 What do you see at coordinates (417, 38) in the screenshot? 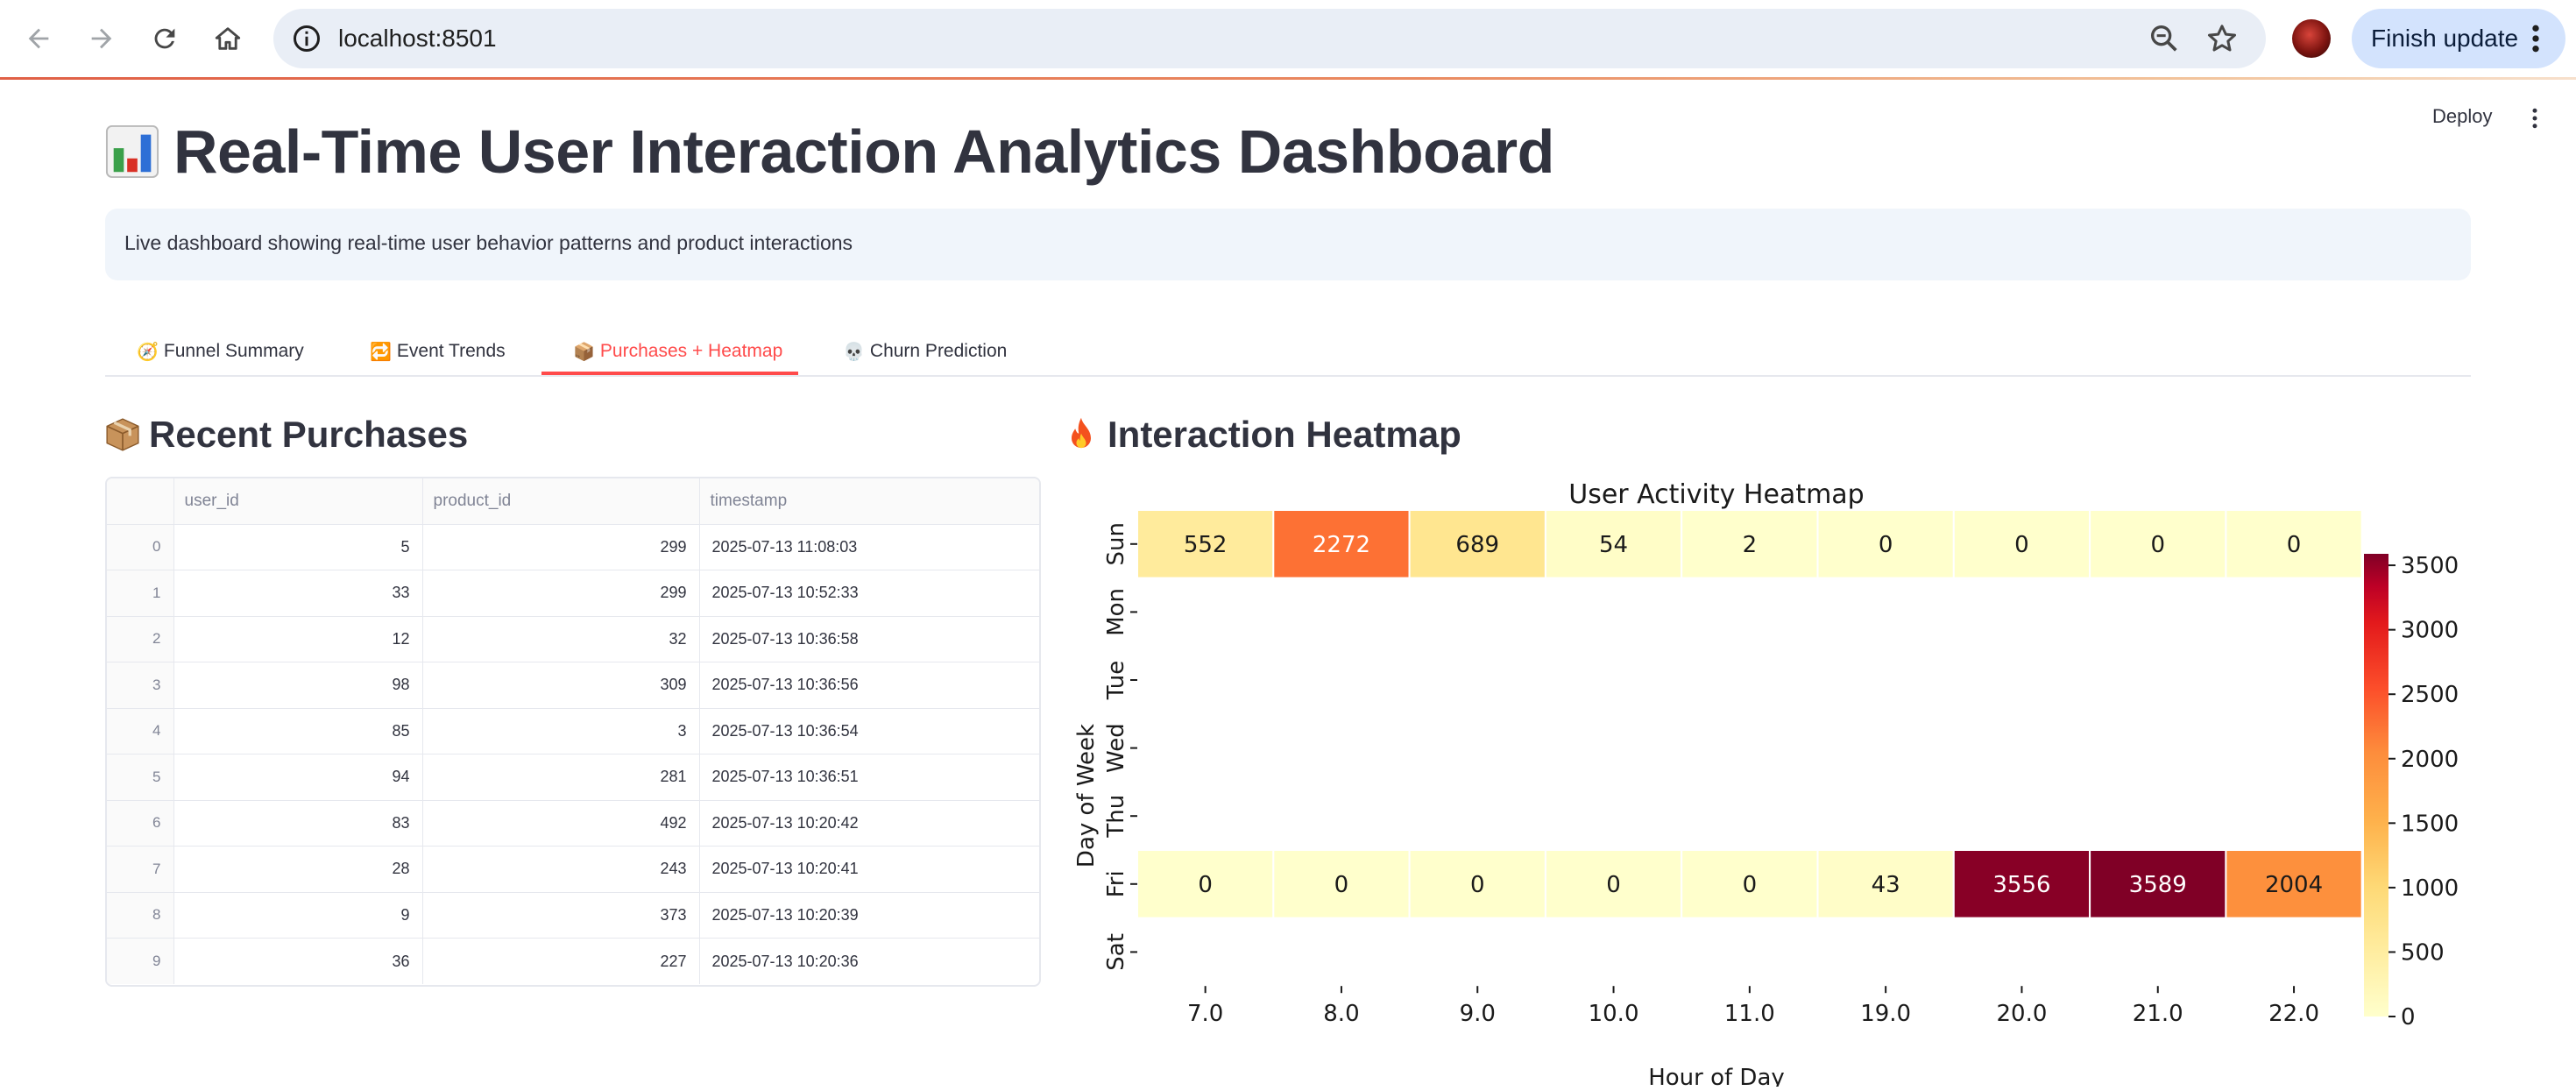
I see `url-text: localhost:8501` at bounding box center [417, 38].